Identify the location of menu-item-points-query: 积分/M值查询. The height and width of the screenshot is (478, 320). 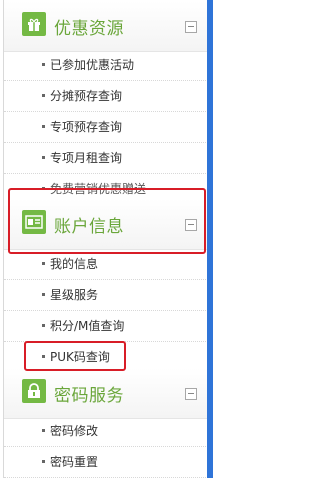
(106, 326).